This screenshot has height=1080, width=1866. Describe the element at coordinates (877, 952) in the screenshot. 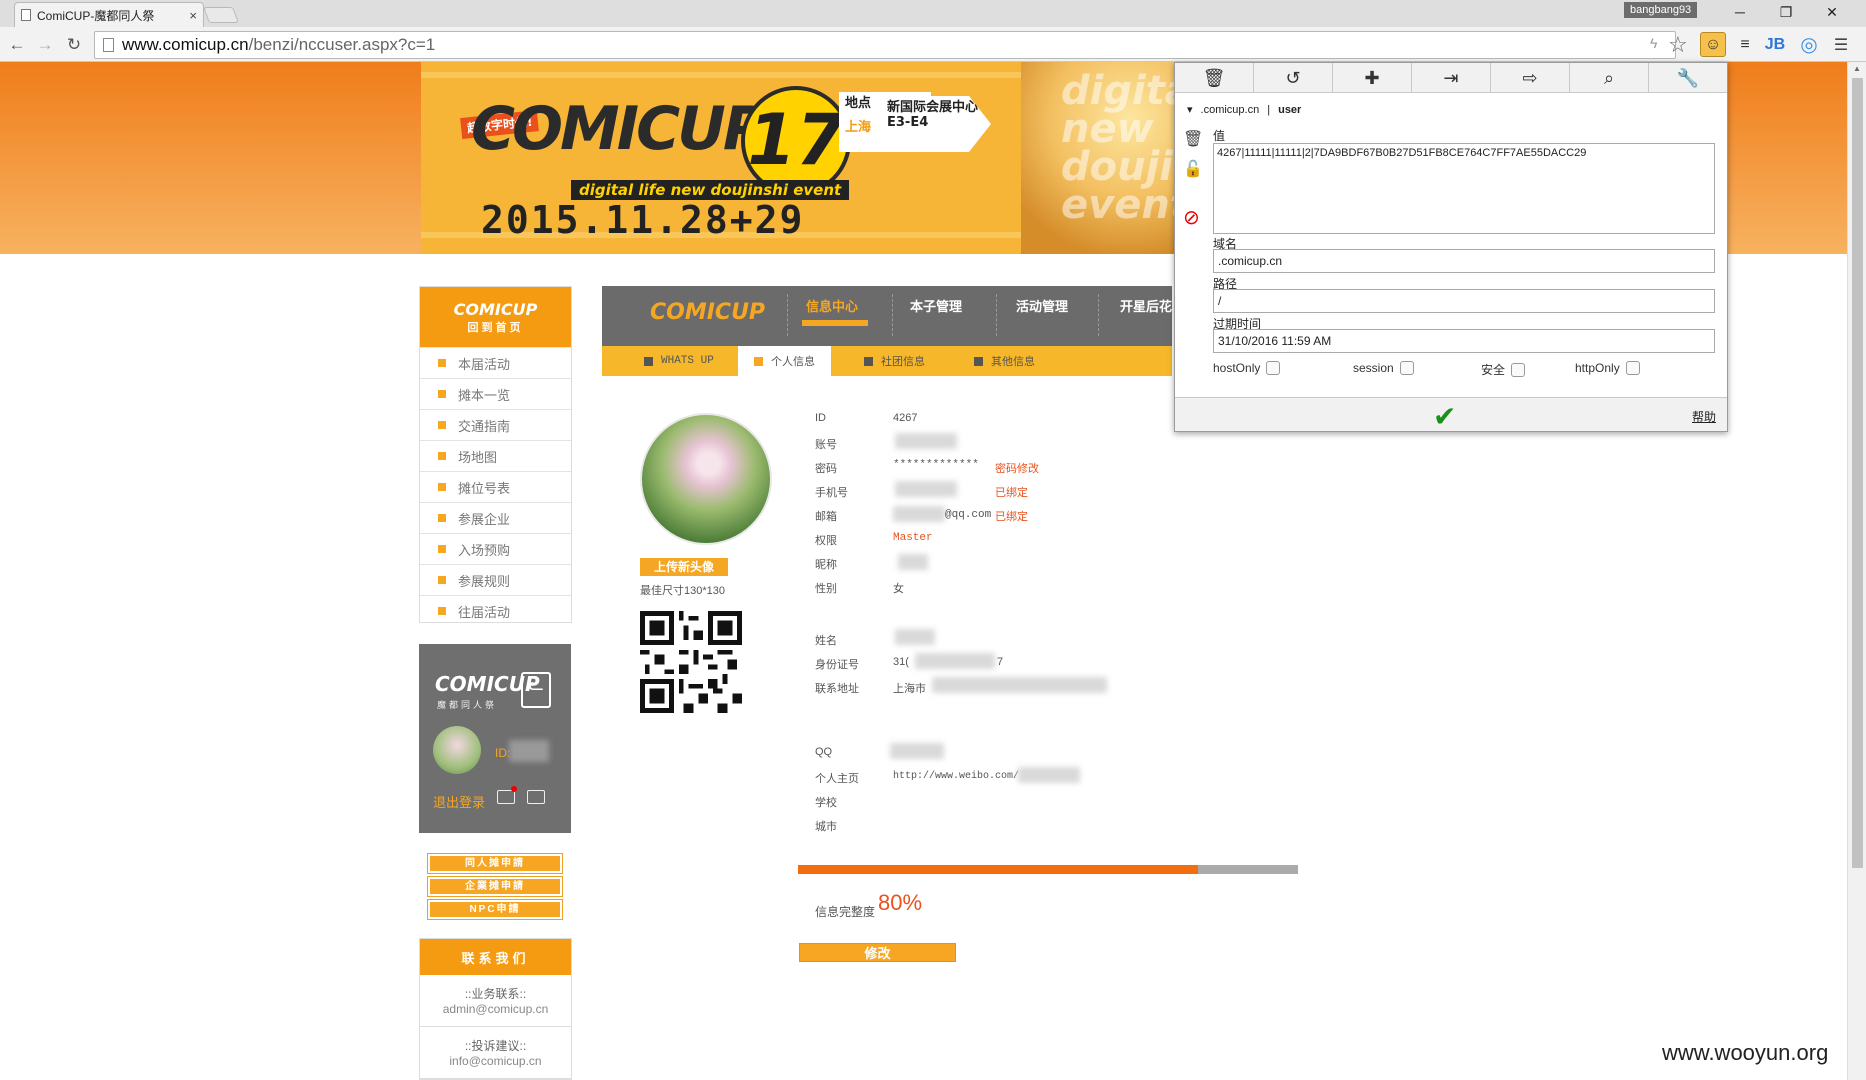

I see `edit-profile-button: 修改` at that location.